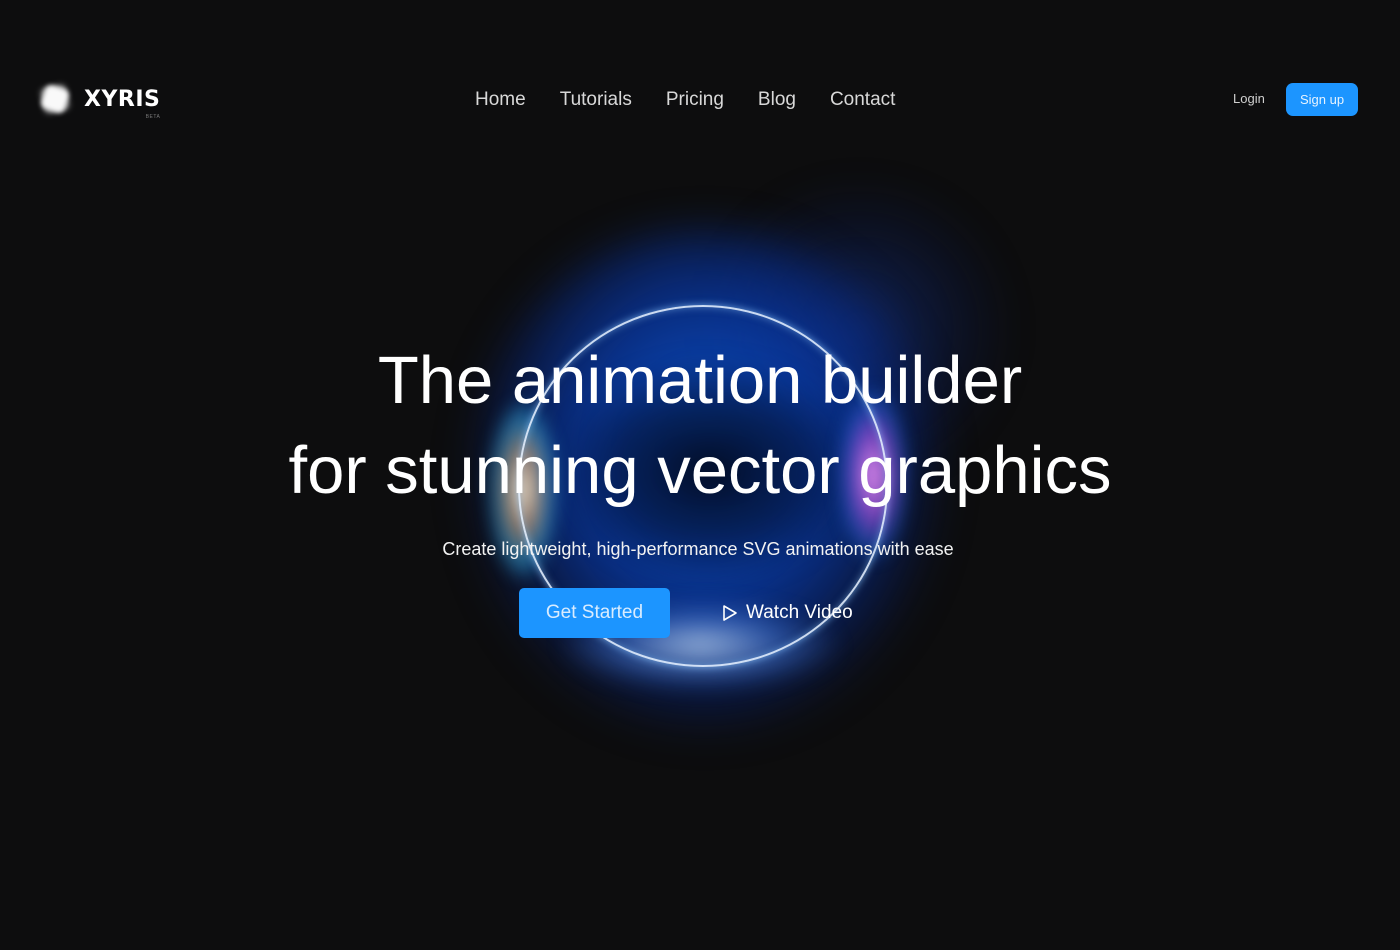 The width and height of the screenshot is (1400, 950). I want to click on nav-item-blog: Blog, so click(777, 100).